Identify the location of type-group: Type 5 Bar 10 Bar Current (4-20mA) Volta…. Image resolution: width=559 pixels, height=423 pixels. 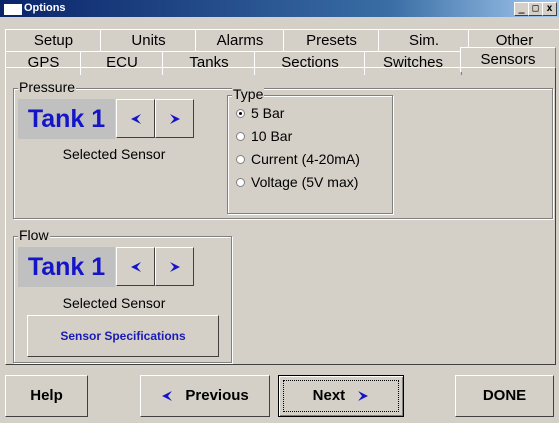
(310, 150).